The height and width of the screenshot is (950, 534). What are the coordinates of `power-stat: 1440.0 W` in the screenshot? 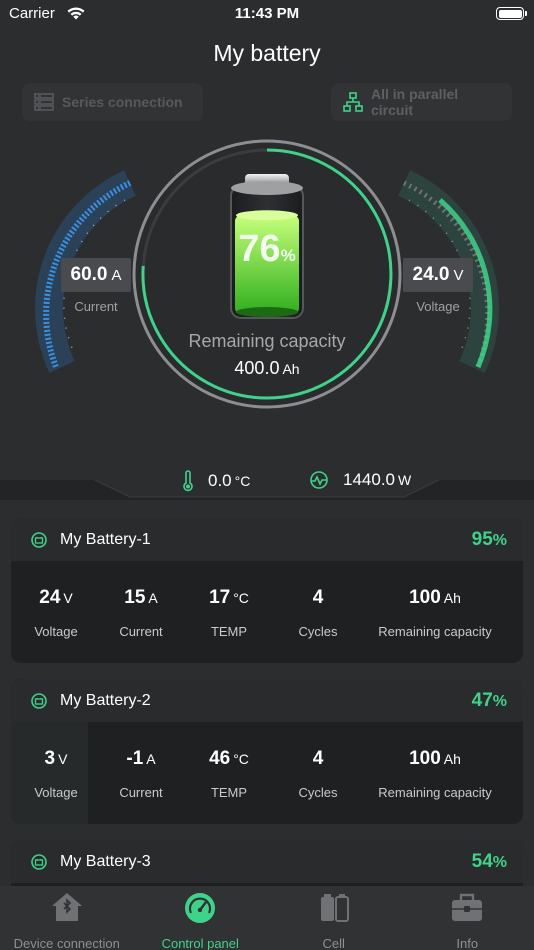 It's located at (360, 480).